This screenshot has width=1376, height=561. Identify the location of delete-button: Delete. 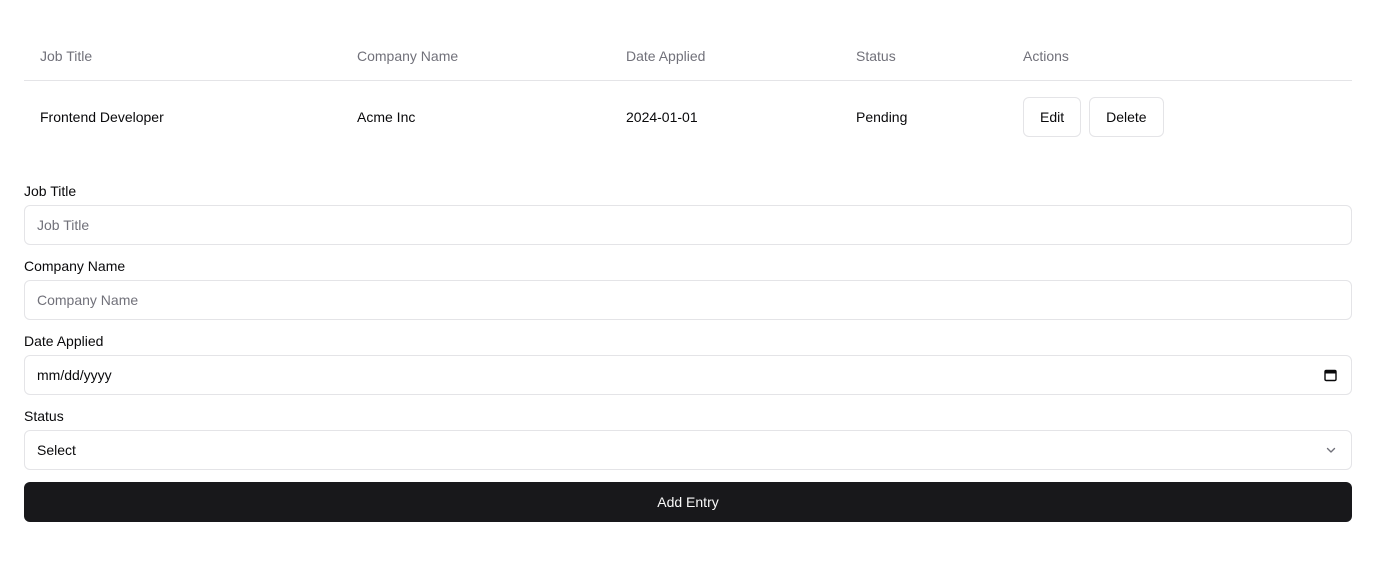
(1126, 117).